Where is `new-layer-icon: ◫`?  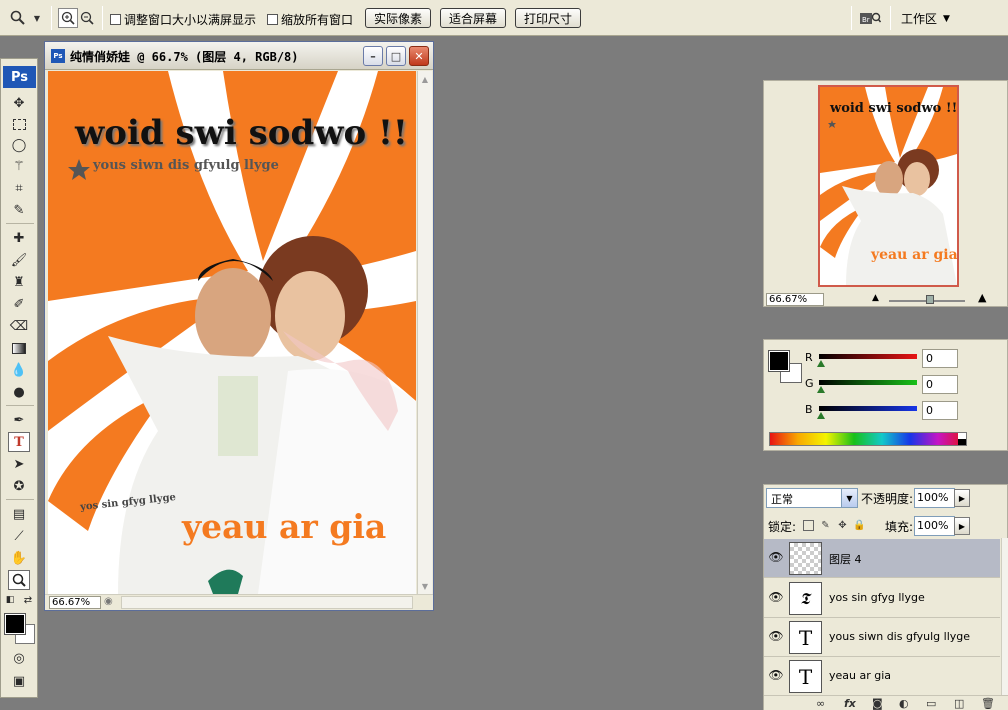 new-layer-icon: ◫ is located at coordinates (959, 703).